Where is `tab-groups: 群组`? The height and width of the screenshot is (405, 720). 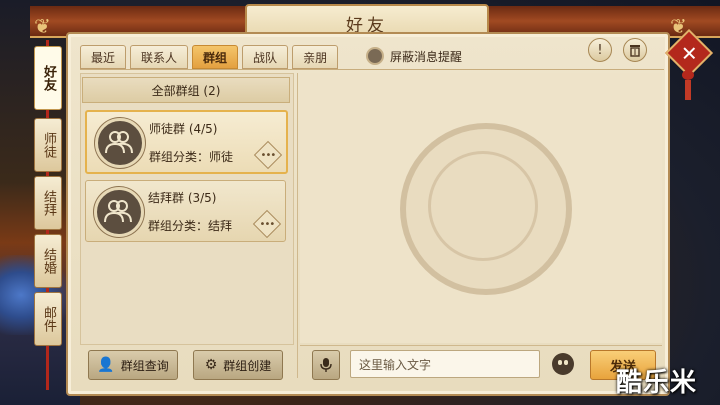 tab-groups: 群组 is located at coordinates (215, 57).